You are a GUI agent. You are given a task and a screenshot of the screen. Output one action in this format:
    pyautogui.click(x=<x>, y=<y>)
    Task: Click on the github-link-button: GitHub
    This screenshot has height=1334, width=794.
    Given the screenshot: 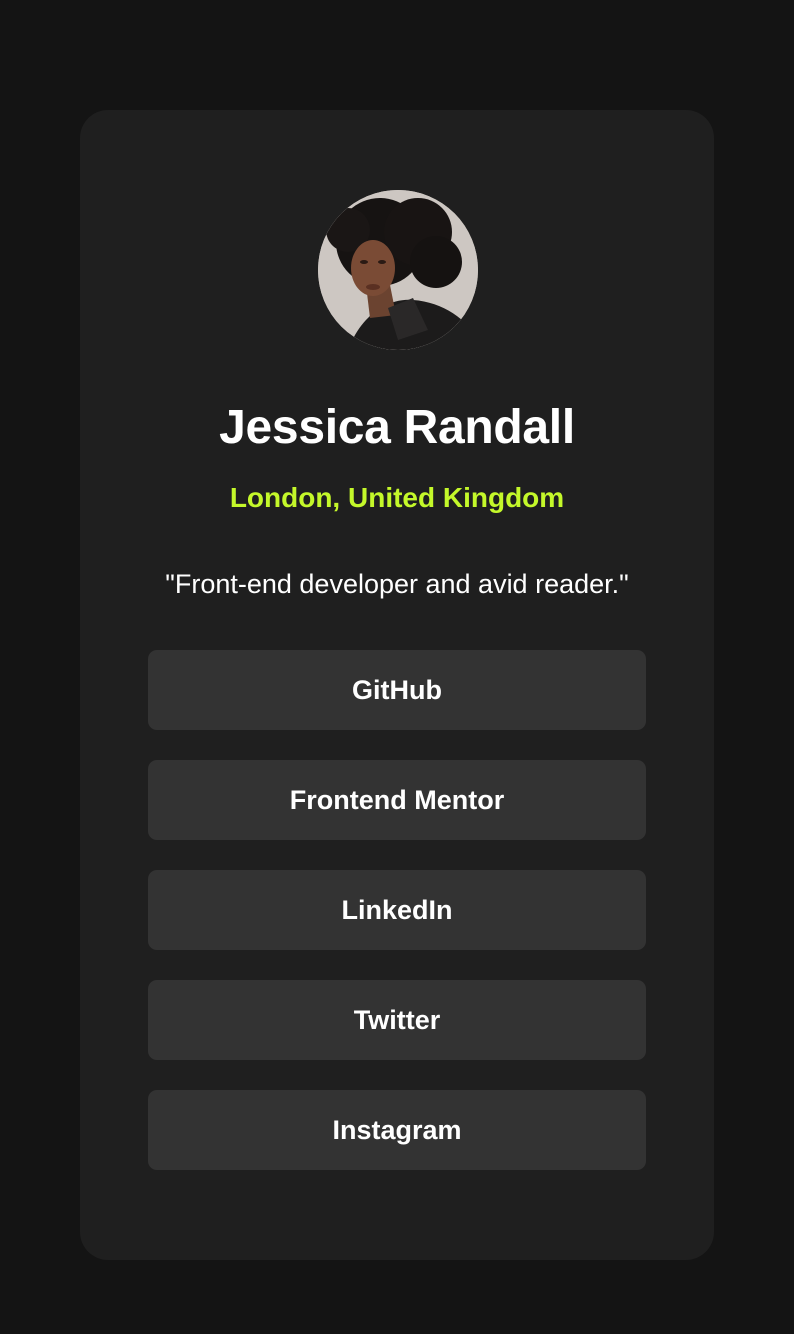 What is the action you would take?
    pyautogui.click(x=397, y=690)
    